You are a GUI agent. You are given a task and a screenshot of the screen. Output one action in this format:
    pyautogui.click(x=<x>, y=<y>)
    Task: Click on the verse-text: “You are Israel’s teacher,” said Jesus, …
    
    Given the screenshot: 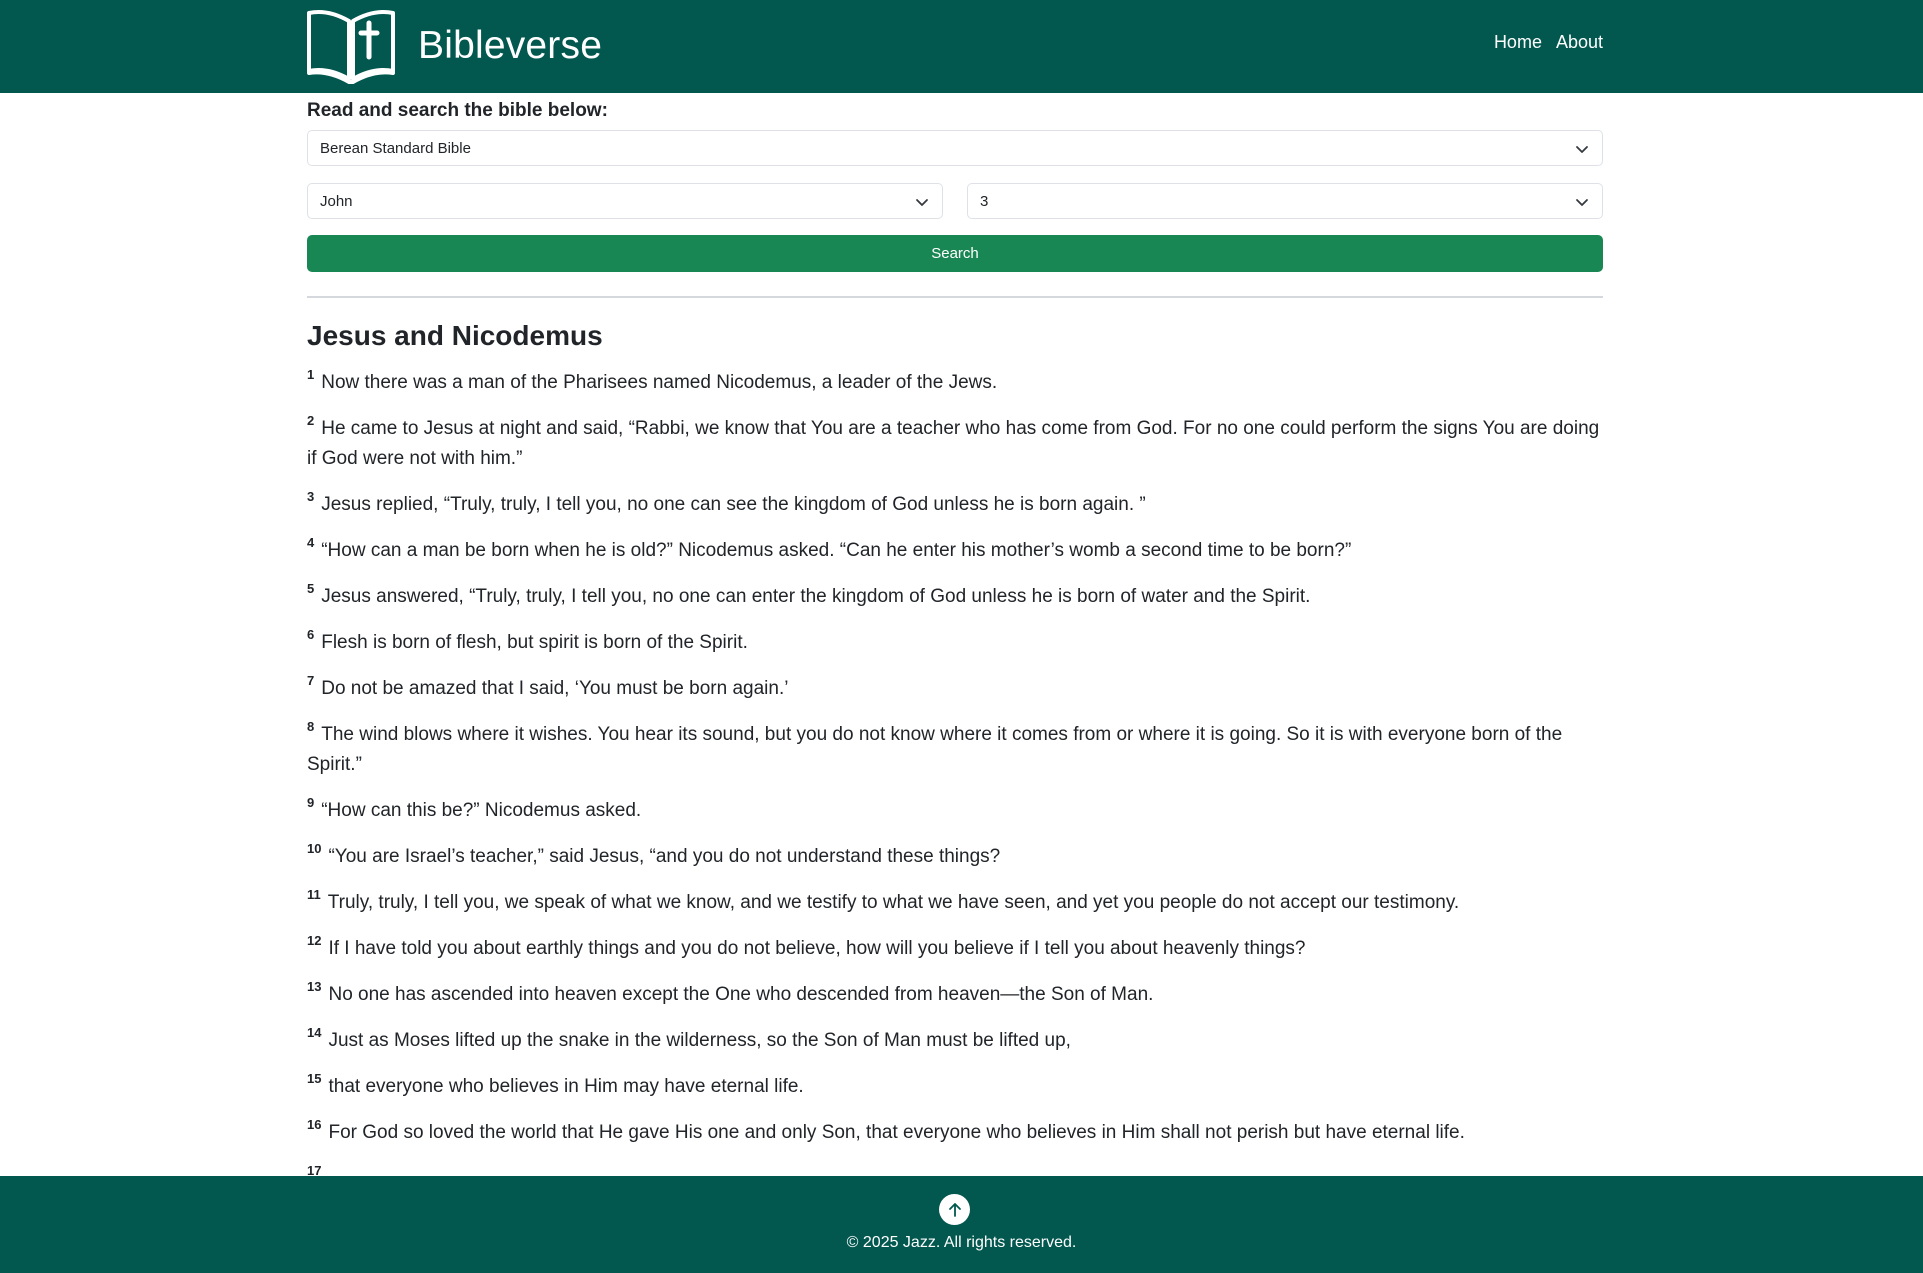 What is the action you would take?
    pyautogui.click(x=664, y=856)
    